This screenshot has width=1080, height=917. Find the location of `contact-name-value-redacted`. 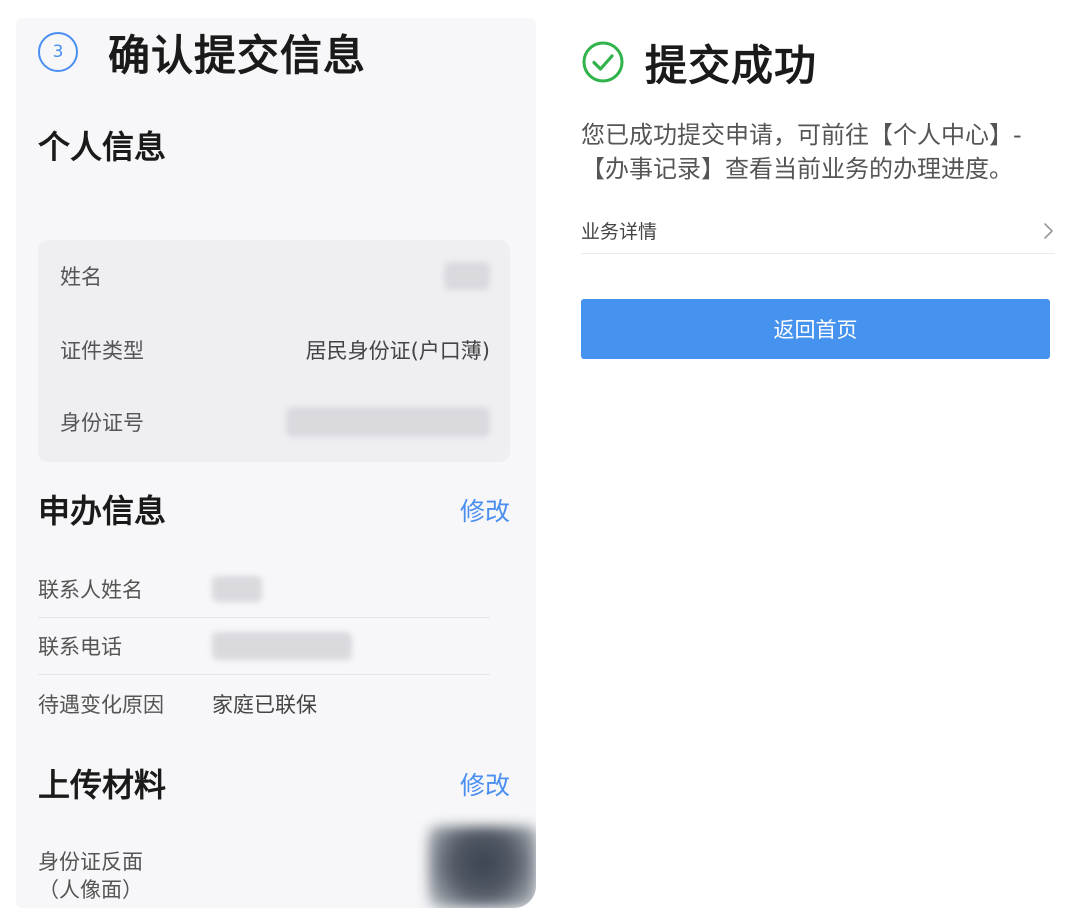

contact-name-value-redacted is located at coordinates (237, 589).